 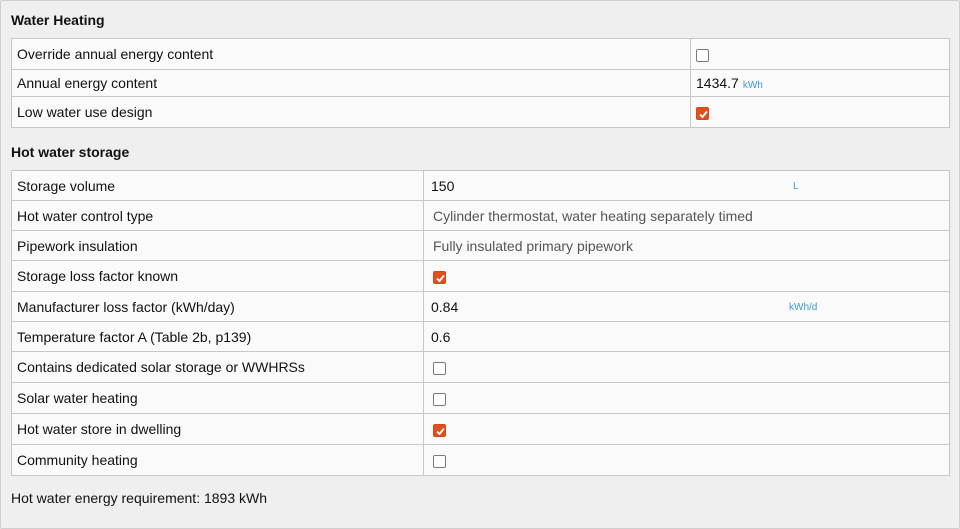 What do you see at coordinates (820, 54) in the screenshot?
I see `override-energy-cell` at bounding box center [820, 54].